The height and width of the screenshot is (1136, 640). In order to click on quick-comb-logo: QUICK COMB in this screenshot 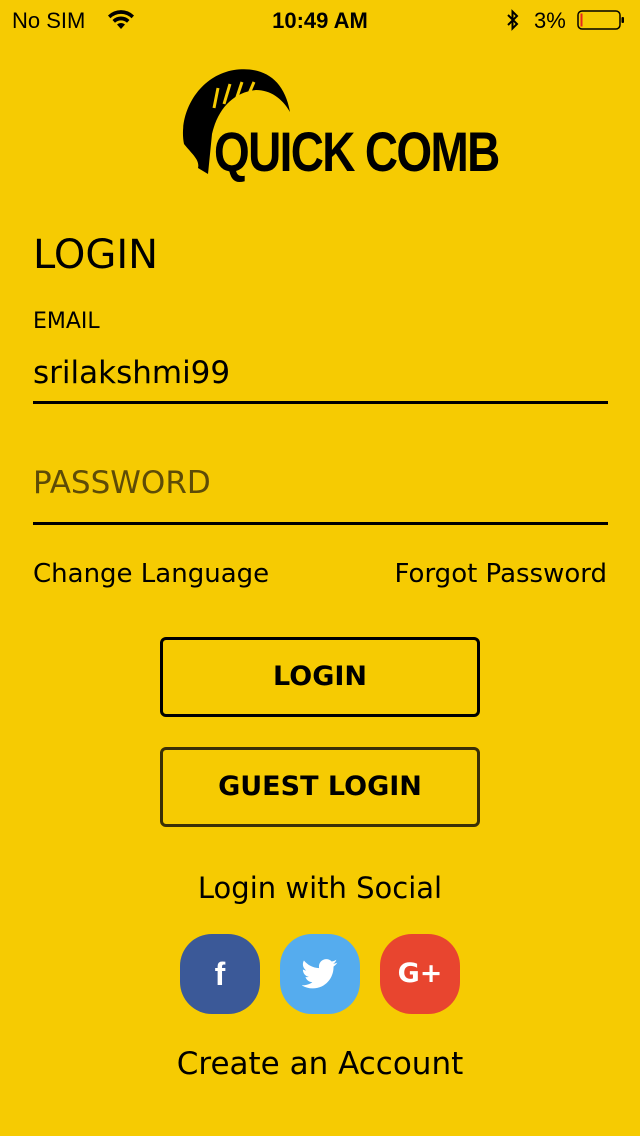, I will do `click(339, 126)`.